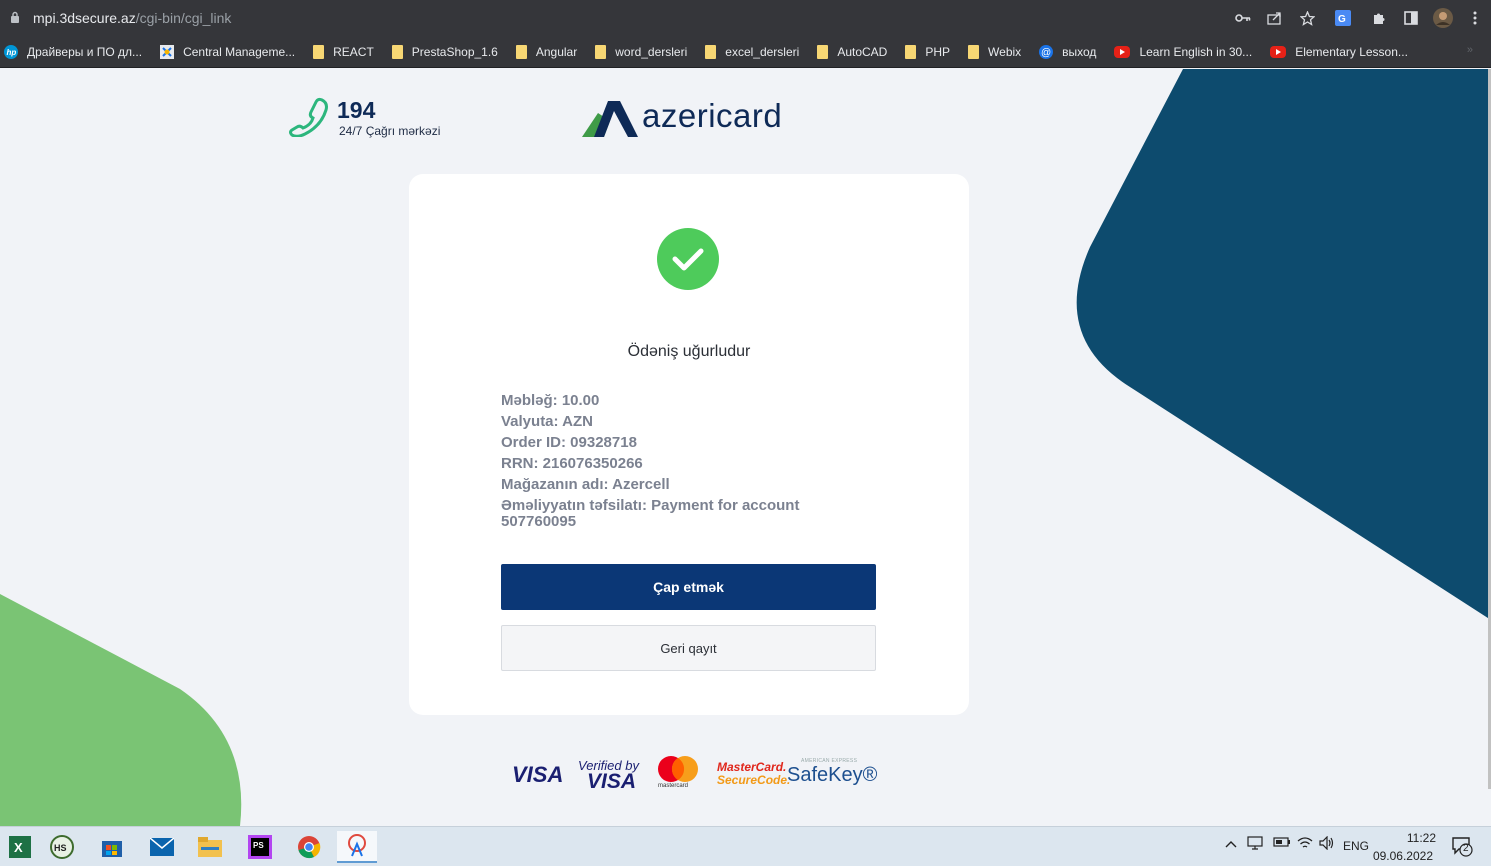 The height and width of the screenshot is (866, 1491). I want to click on svg-text: G, so click(1342, 19).